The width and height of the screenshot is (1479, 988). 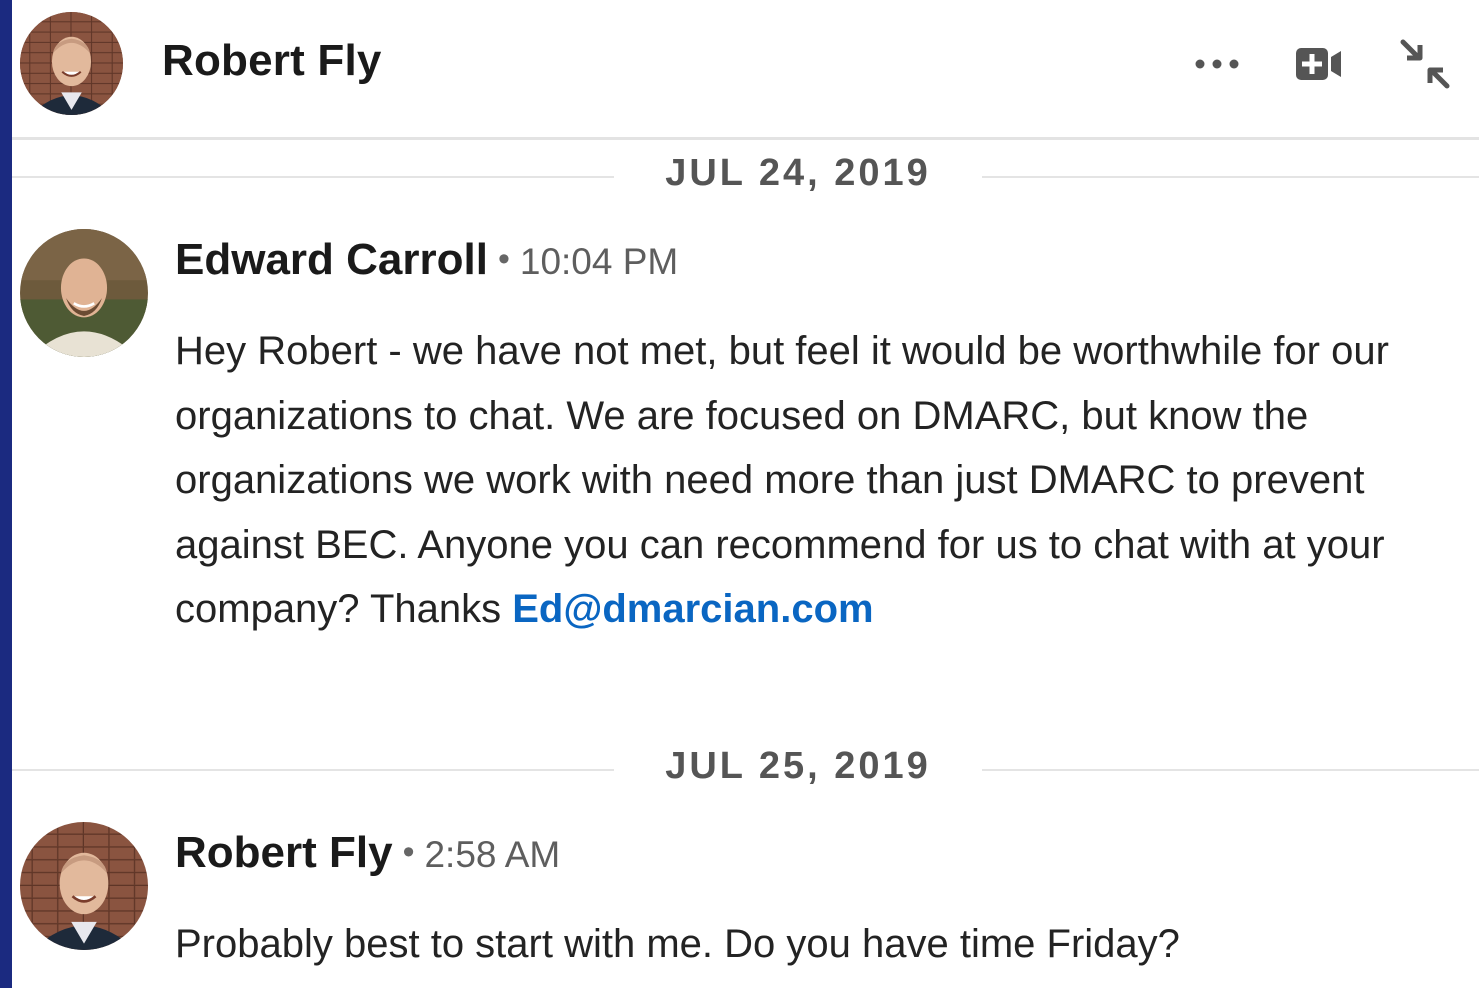 I want to click on date-label: JUL 25, 2019, so click(x=798, y=766).